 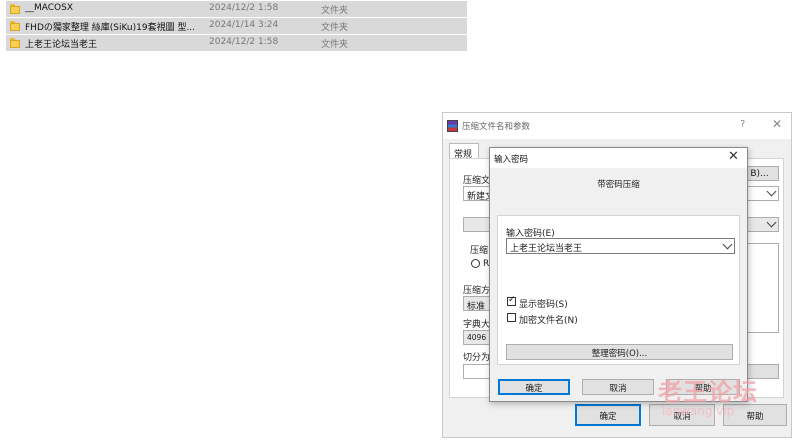 I want to click on tab-general: 常规, so click(x=464, y=151).